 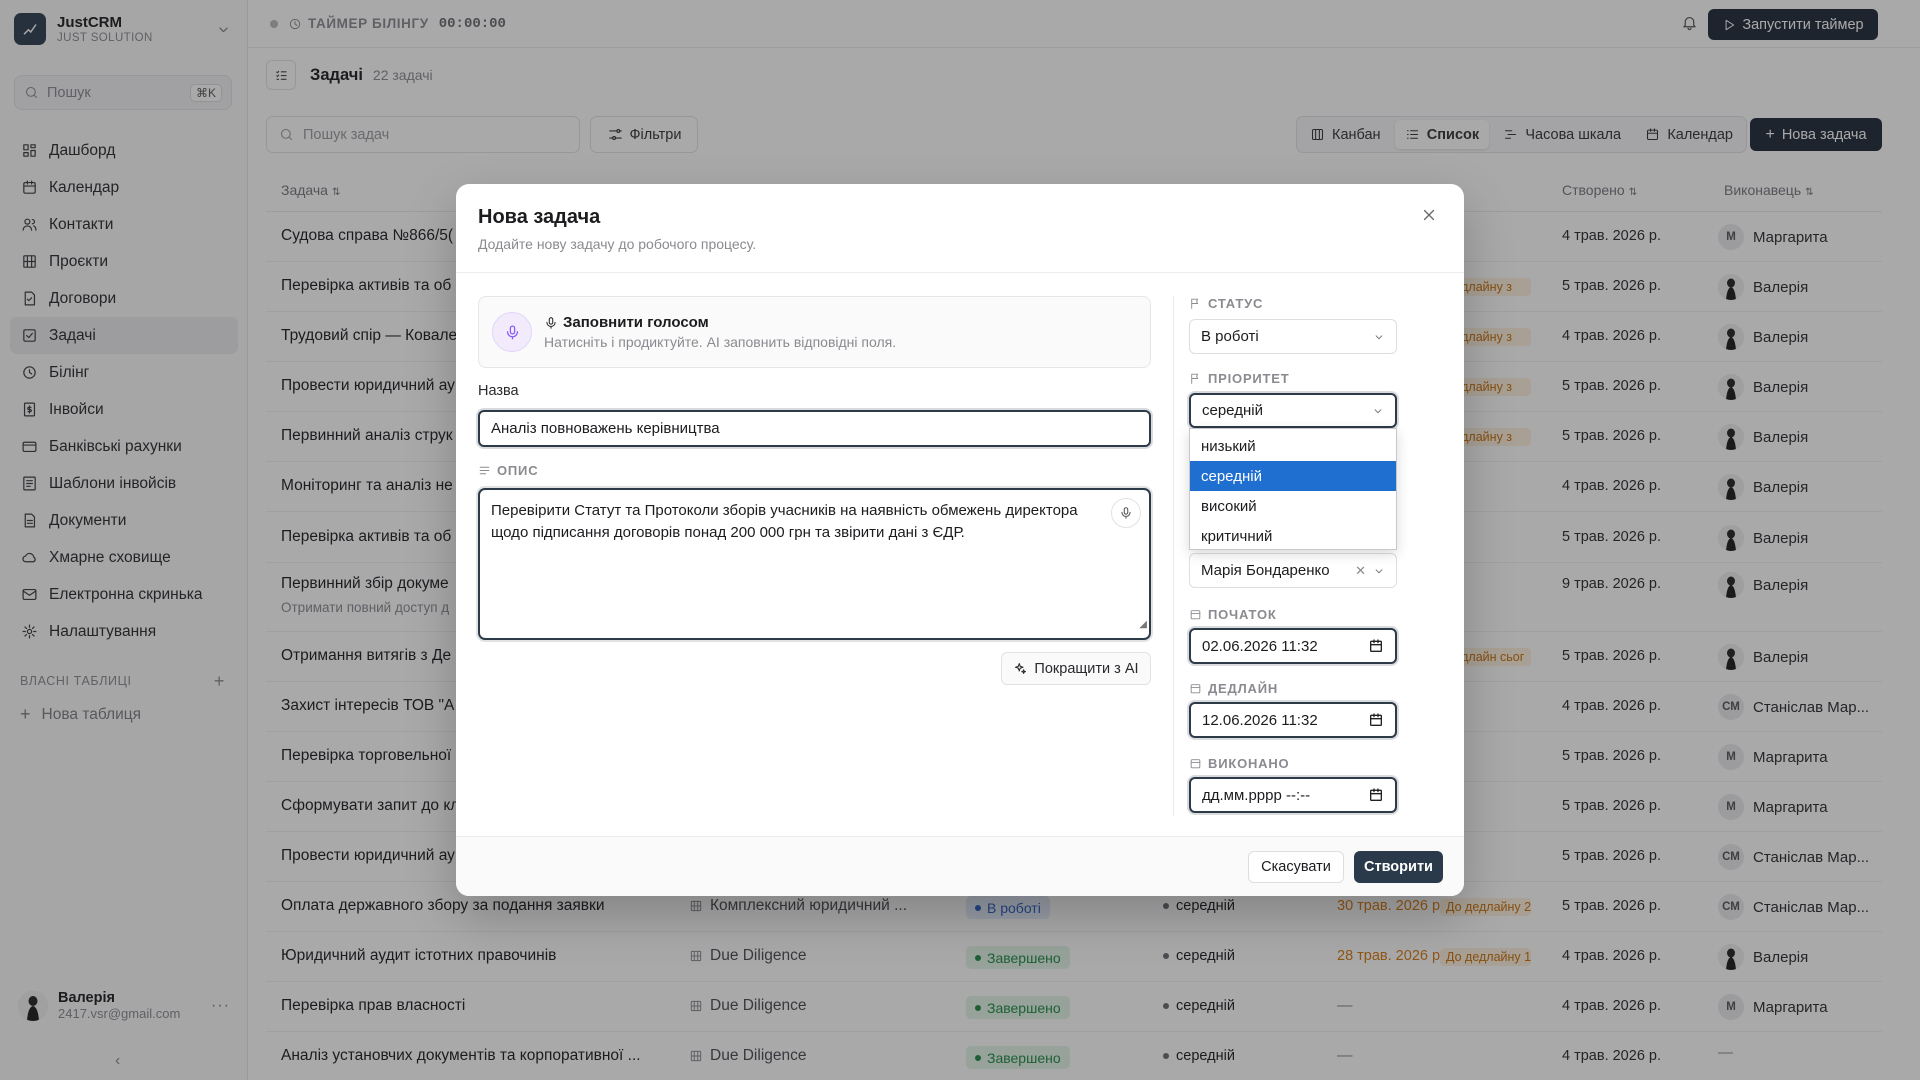 I want to click on priority-label: ПРІОРИТЕТ, so click(x=1239, y=378).